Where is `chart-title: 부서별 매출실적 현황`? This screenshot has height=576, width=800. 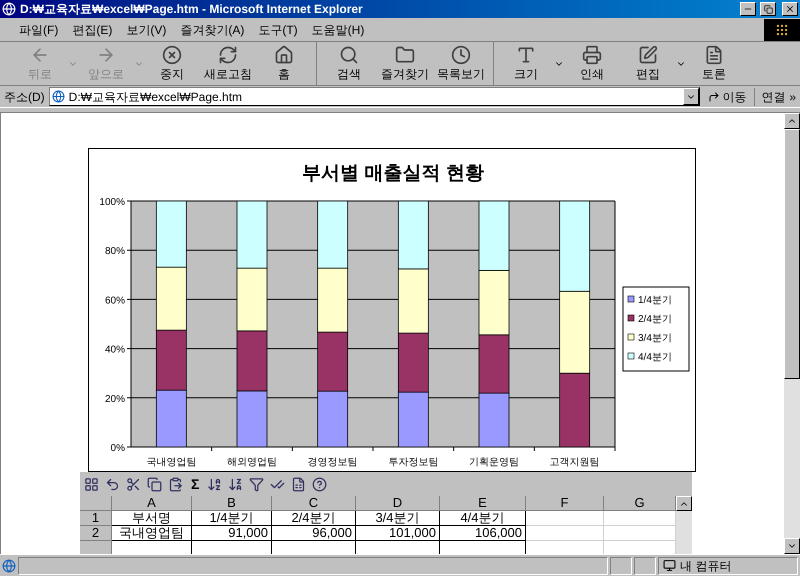 chart-title: 부서별 매출실적 현황 is located at coordinates (393, 173).